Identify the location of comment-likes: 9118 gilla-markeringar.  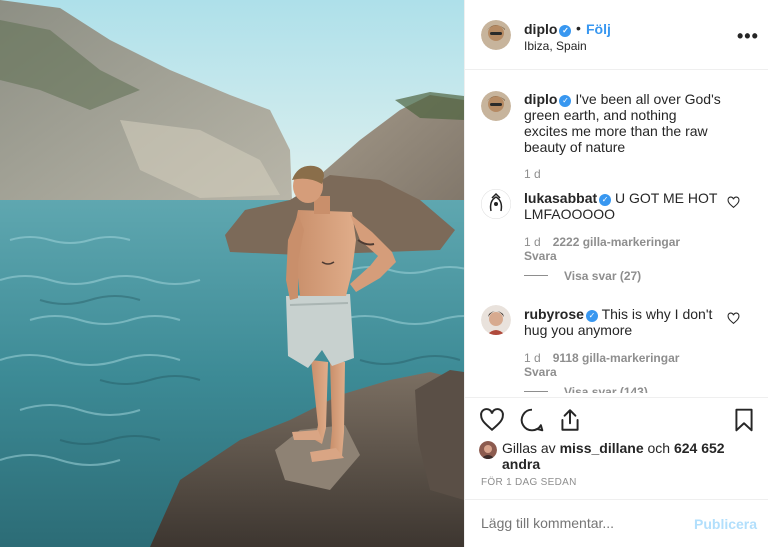
(616, 358).